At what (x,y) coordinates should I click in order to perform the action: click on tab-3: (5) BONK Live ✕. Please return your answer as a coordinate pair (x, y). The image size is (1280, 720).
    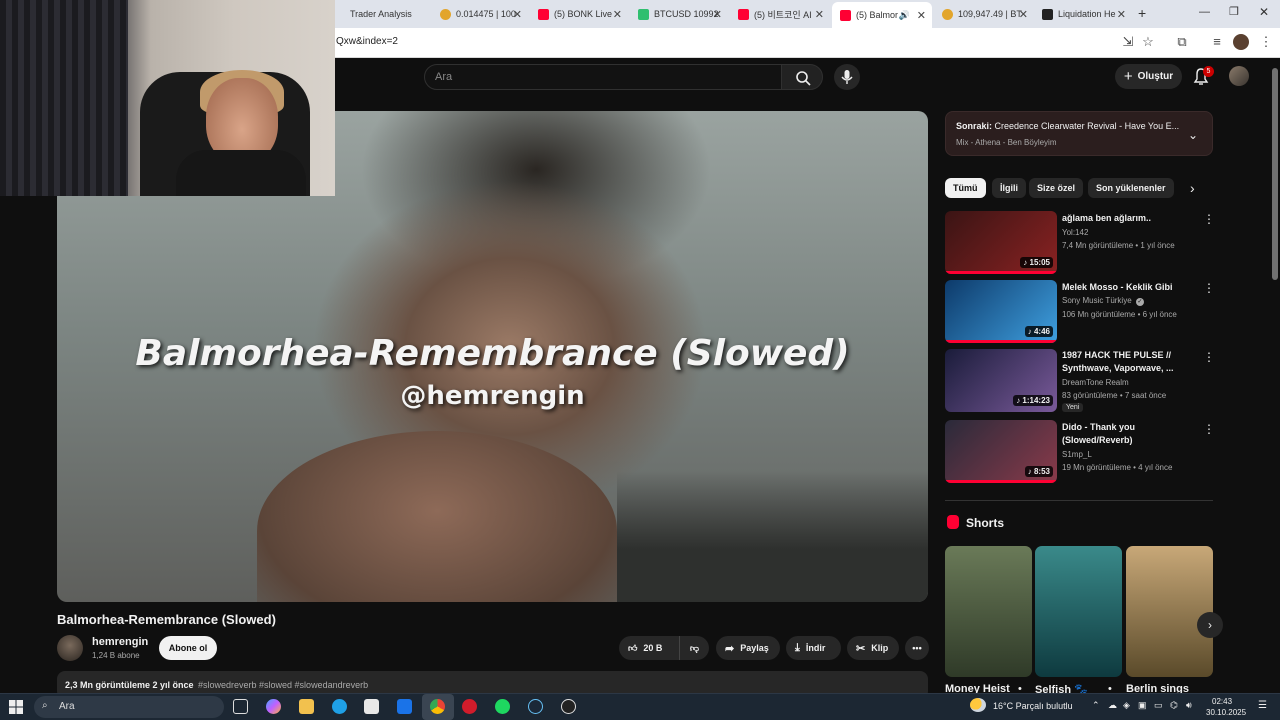
    Looking at the image, I should click on (579, 14).